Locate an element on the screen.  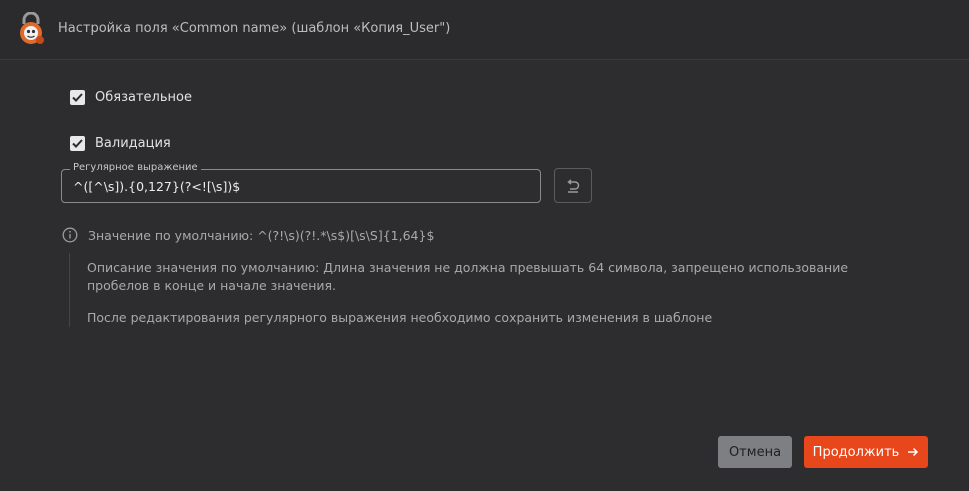
validation-label: Валидация is located at coordinates (133, 143).